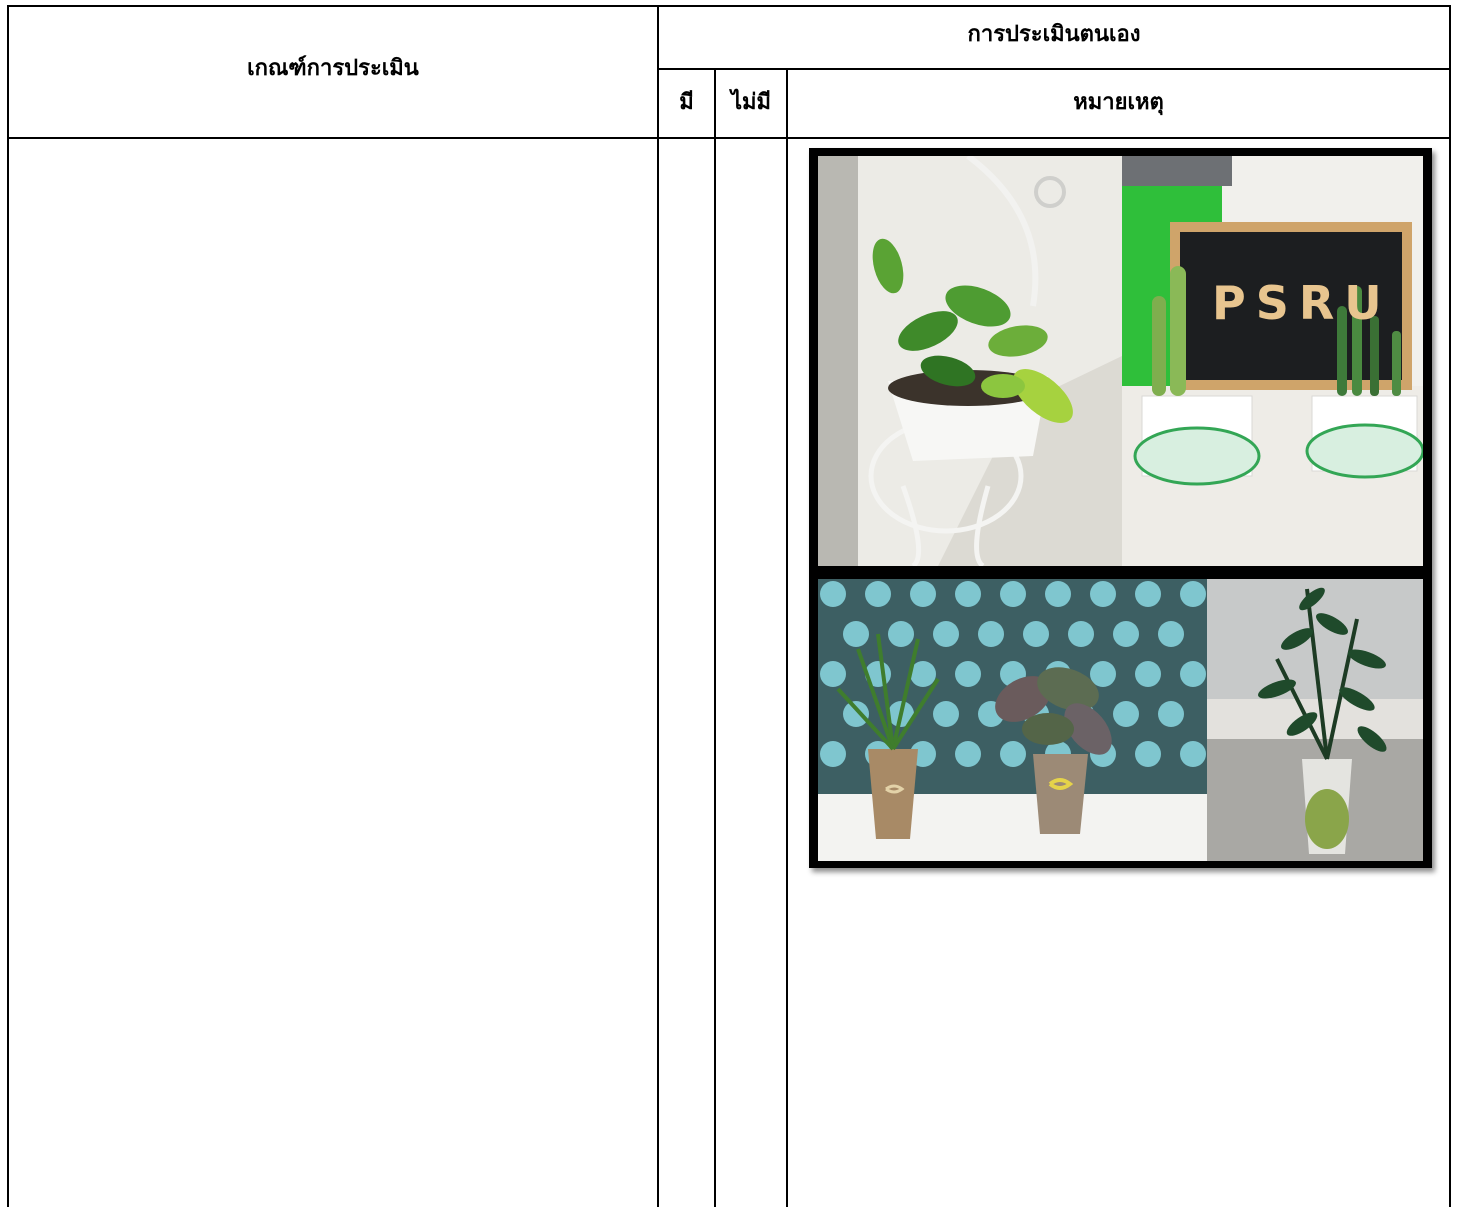  Describe the element at coordinates (333, 68) in the screenshot. I see `criteria-header: เกณฑ์การประเมิน` at that location.